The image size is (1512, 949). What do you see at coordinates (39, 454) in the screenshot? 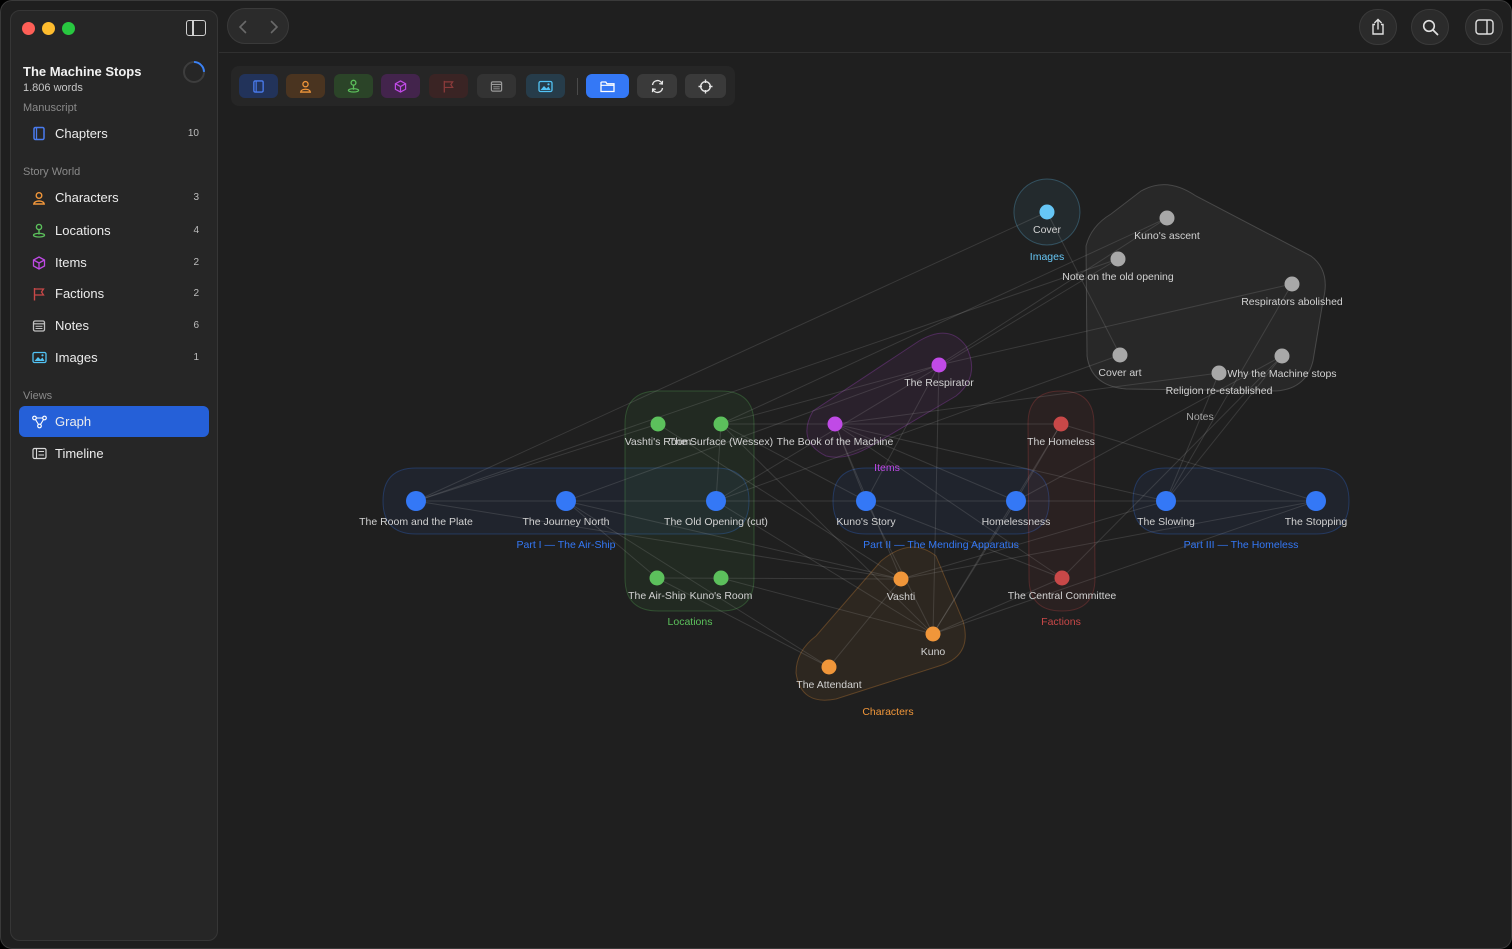
I see `timeline-icon` at bounding box center [39, 454].